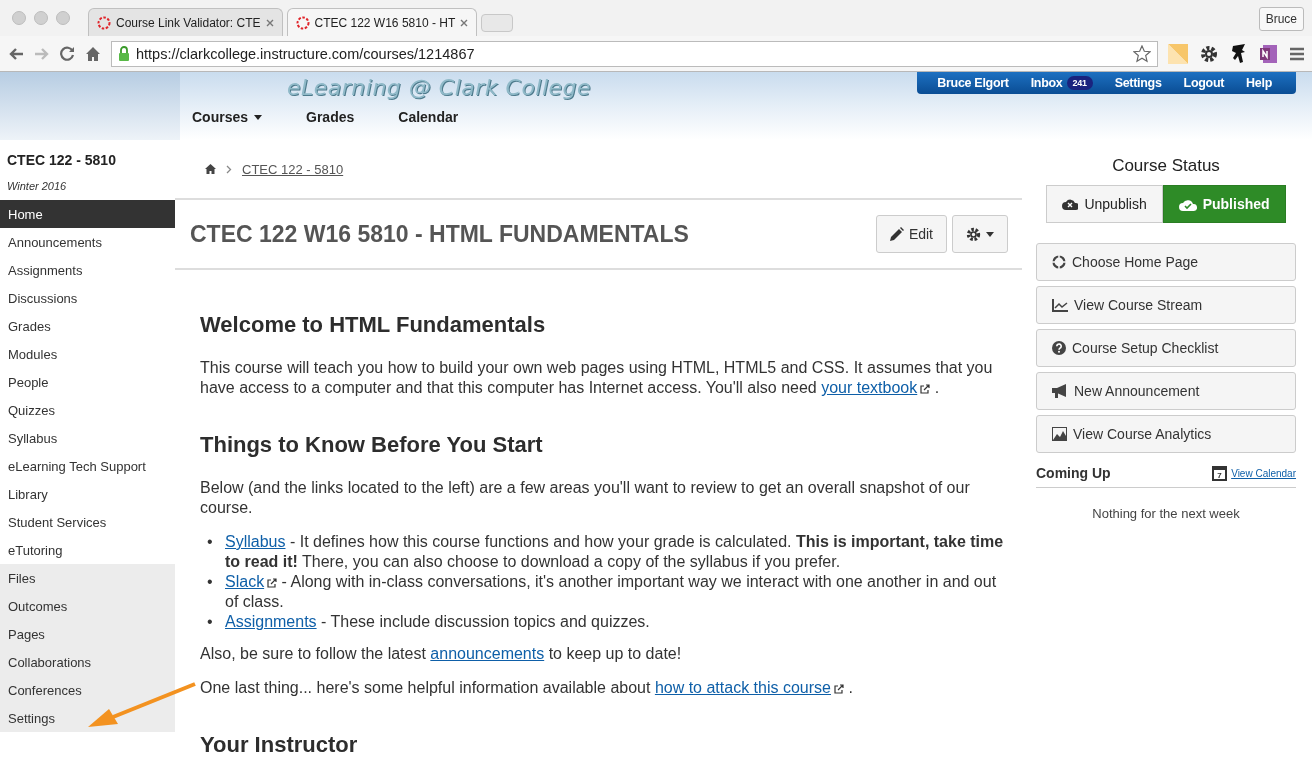 Image resolution: width=1312 pixels, height=764 pixels. I want to click on sidebar-item: Student Services, so click(87, 522).